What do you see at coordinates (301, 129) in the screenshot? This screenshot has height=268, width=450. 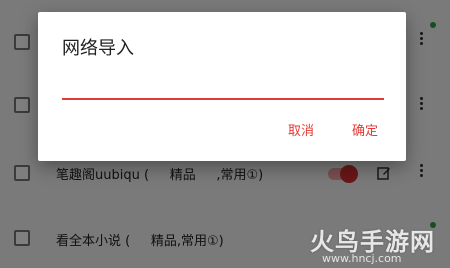 I see `cancel-button: 取消` at bounding box center [301, 129].